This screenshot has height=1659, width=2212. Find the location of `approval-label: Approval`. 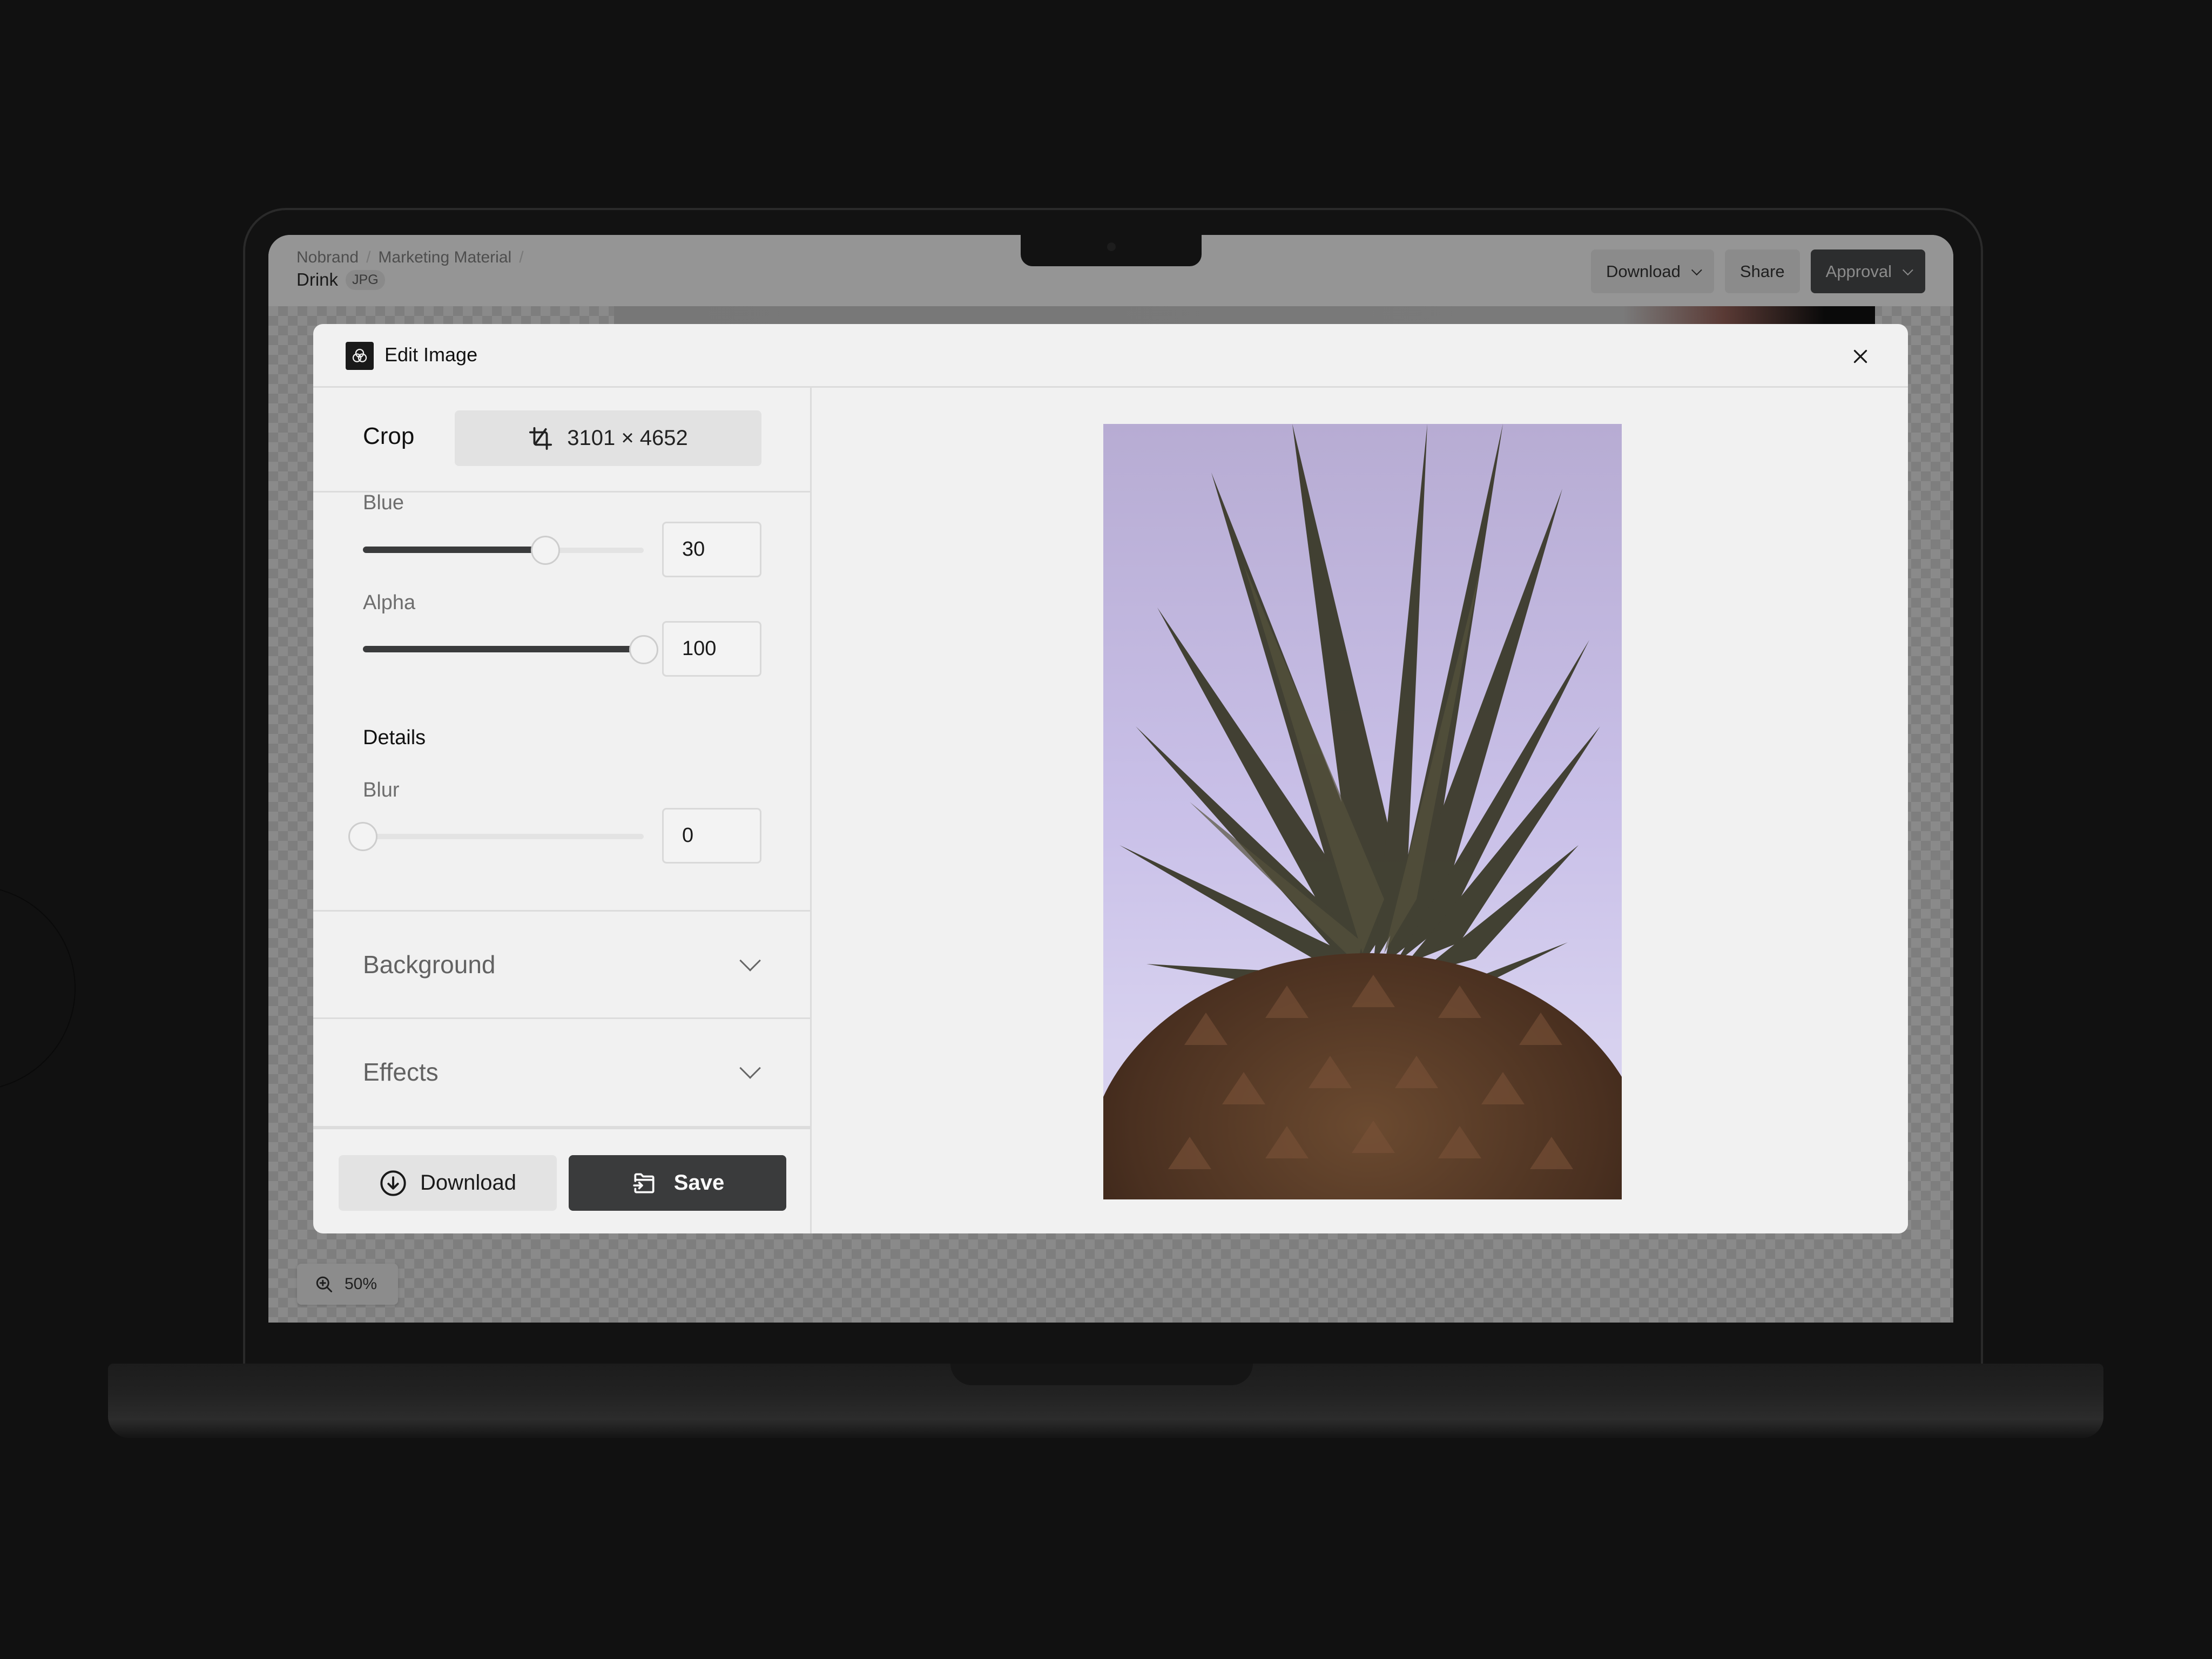

approval-label: Approval is located at coordinates (1858, 271).